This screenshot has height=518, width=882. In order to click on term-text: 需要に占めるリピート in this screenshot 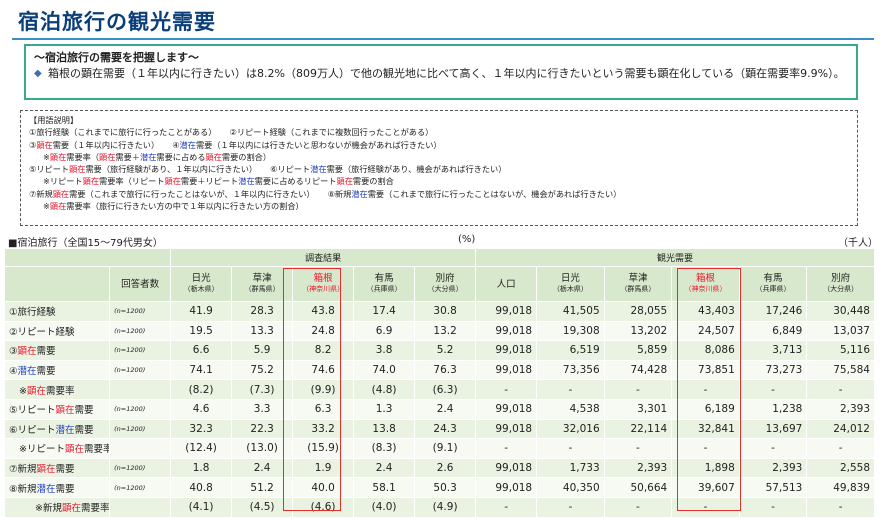, I will do `click(295, 181)`.